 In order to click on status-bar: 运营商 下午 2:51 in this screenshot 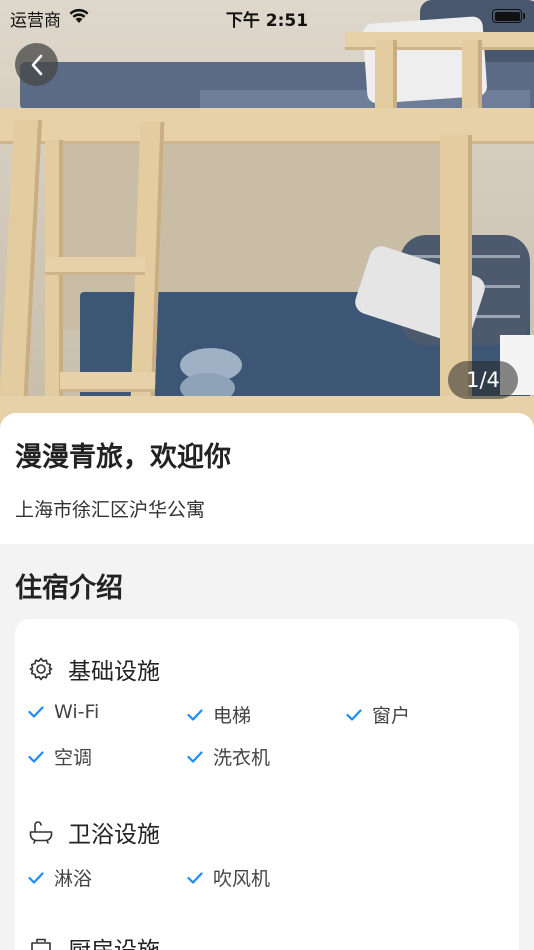, I will do `click(267, 16)`.